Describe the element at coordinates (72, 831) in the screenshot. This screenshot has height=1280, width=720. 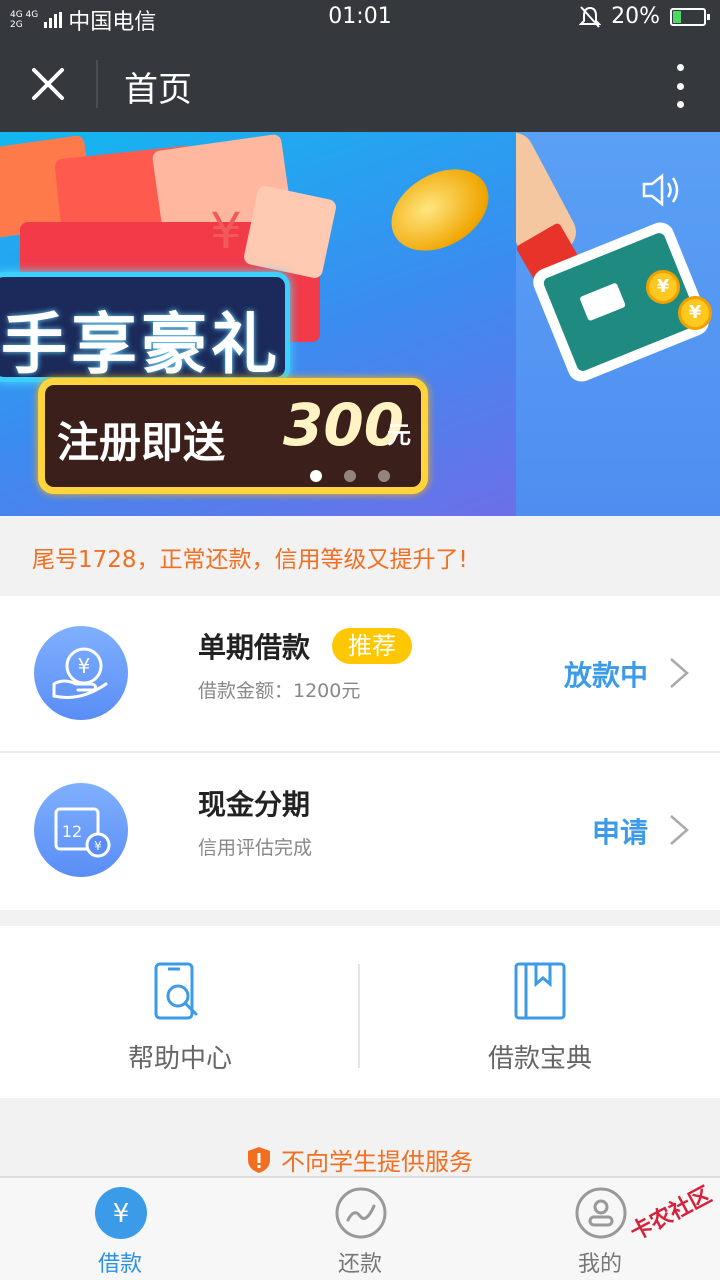
I see `svg-text: 12` at that location.